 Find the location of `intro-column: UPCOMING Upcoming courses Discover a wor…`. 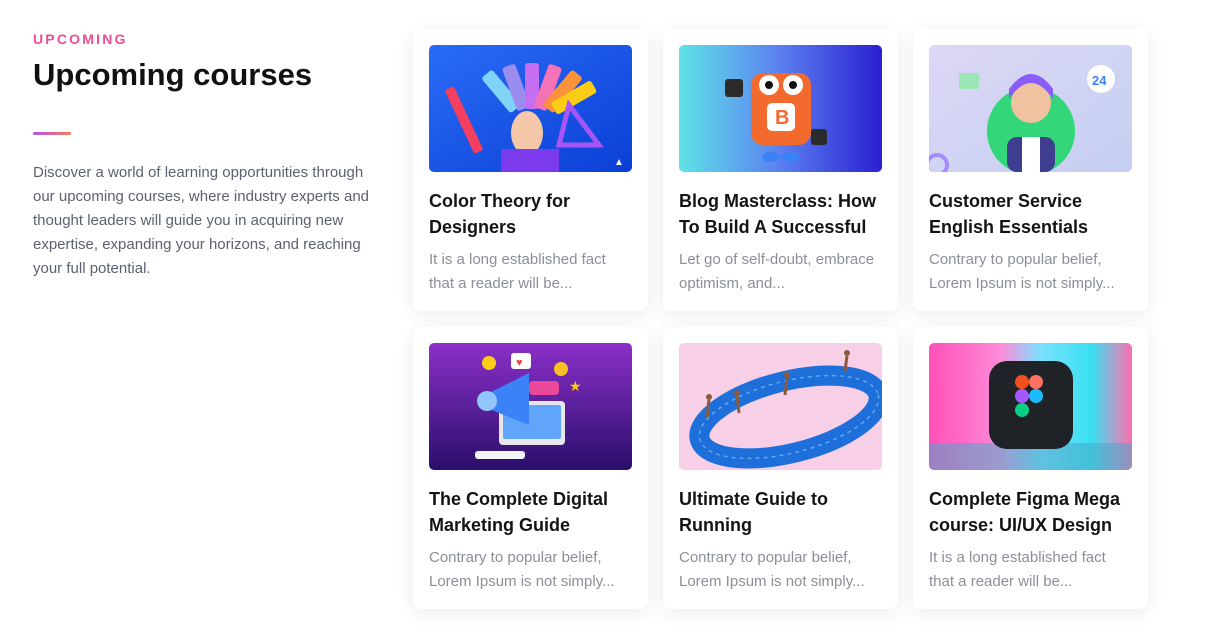

intro-column: UPCOMING Upcoming courses Discover a wor… is located at coordinates (205, 155).